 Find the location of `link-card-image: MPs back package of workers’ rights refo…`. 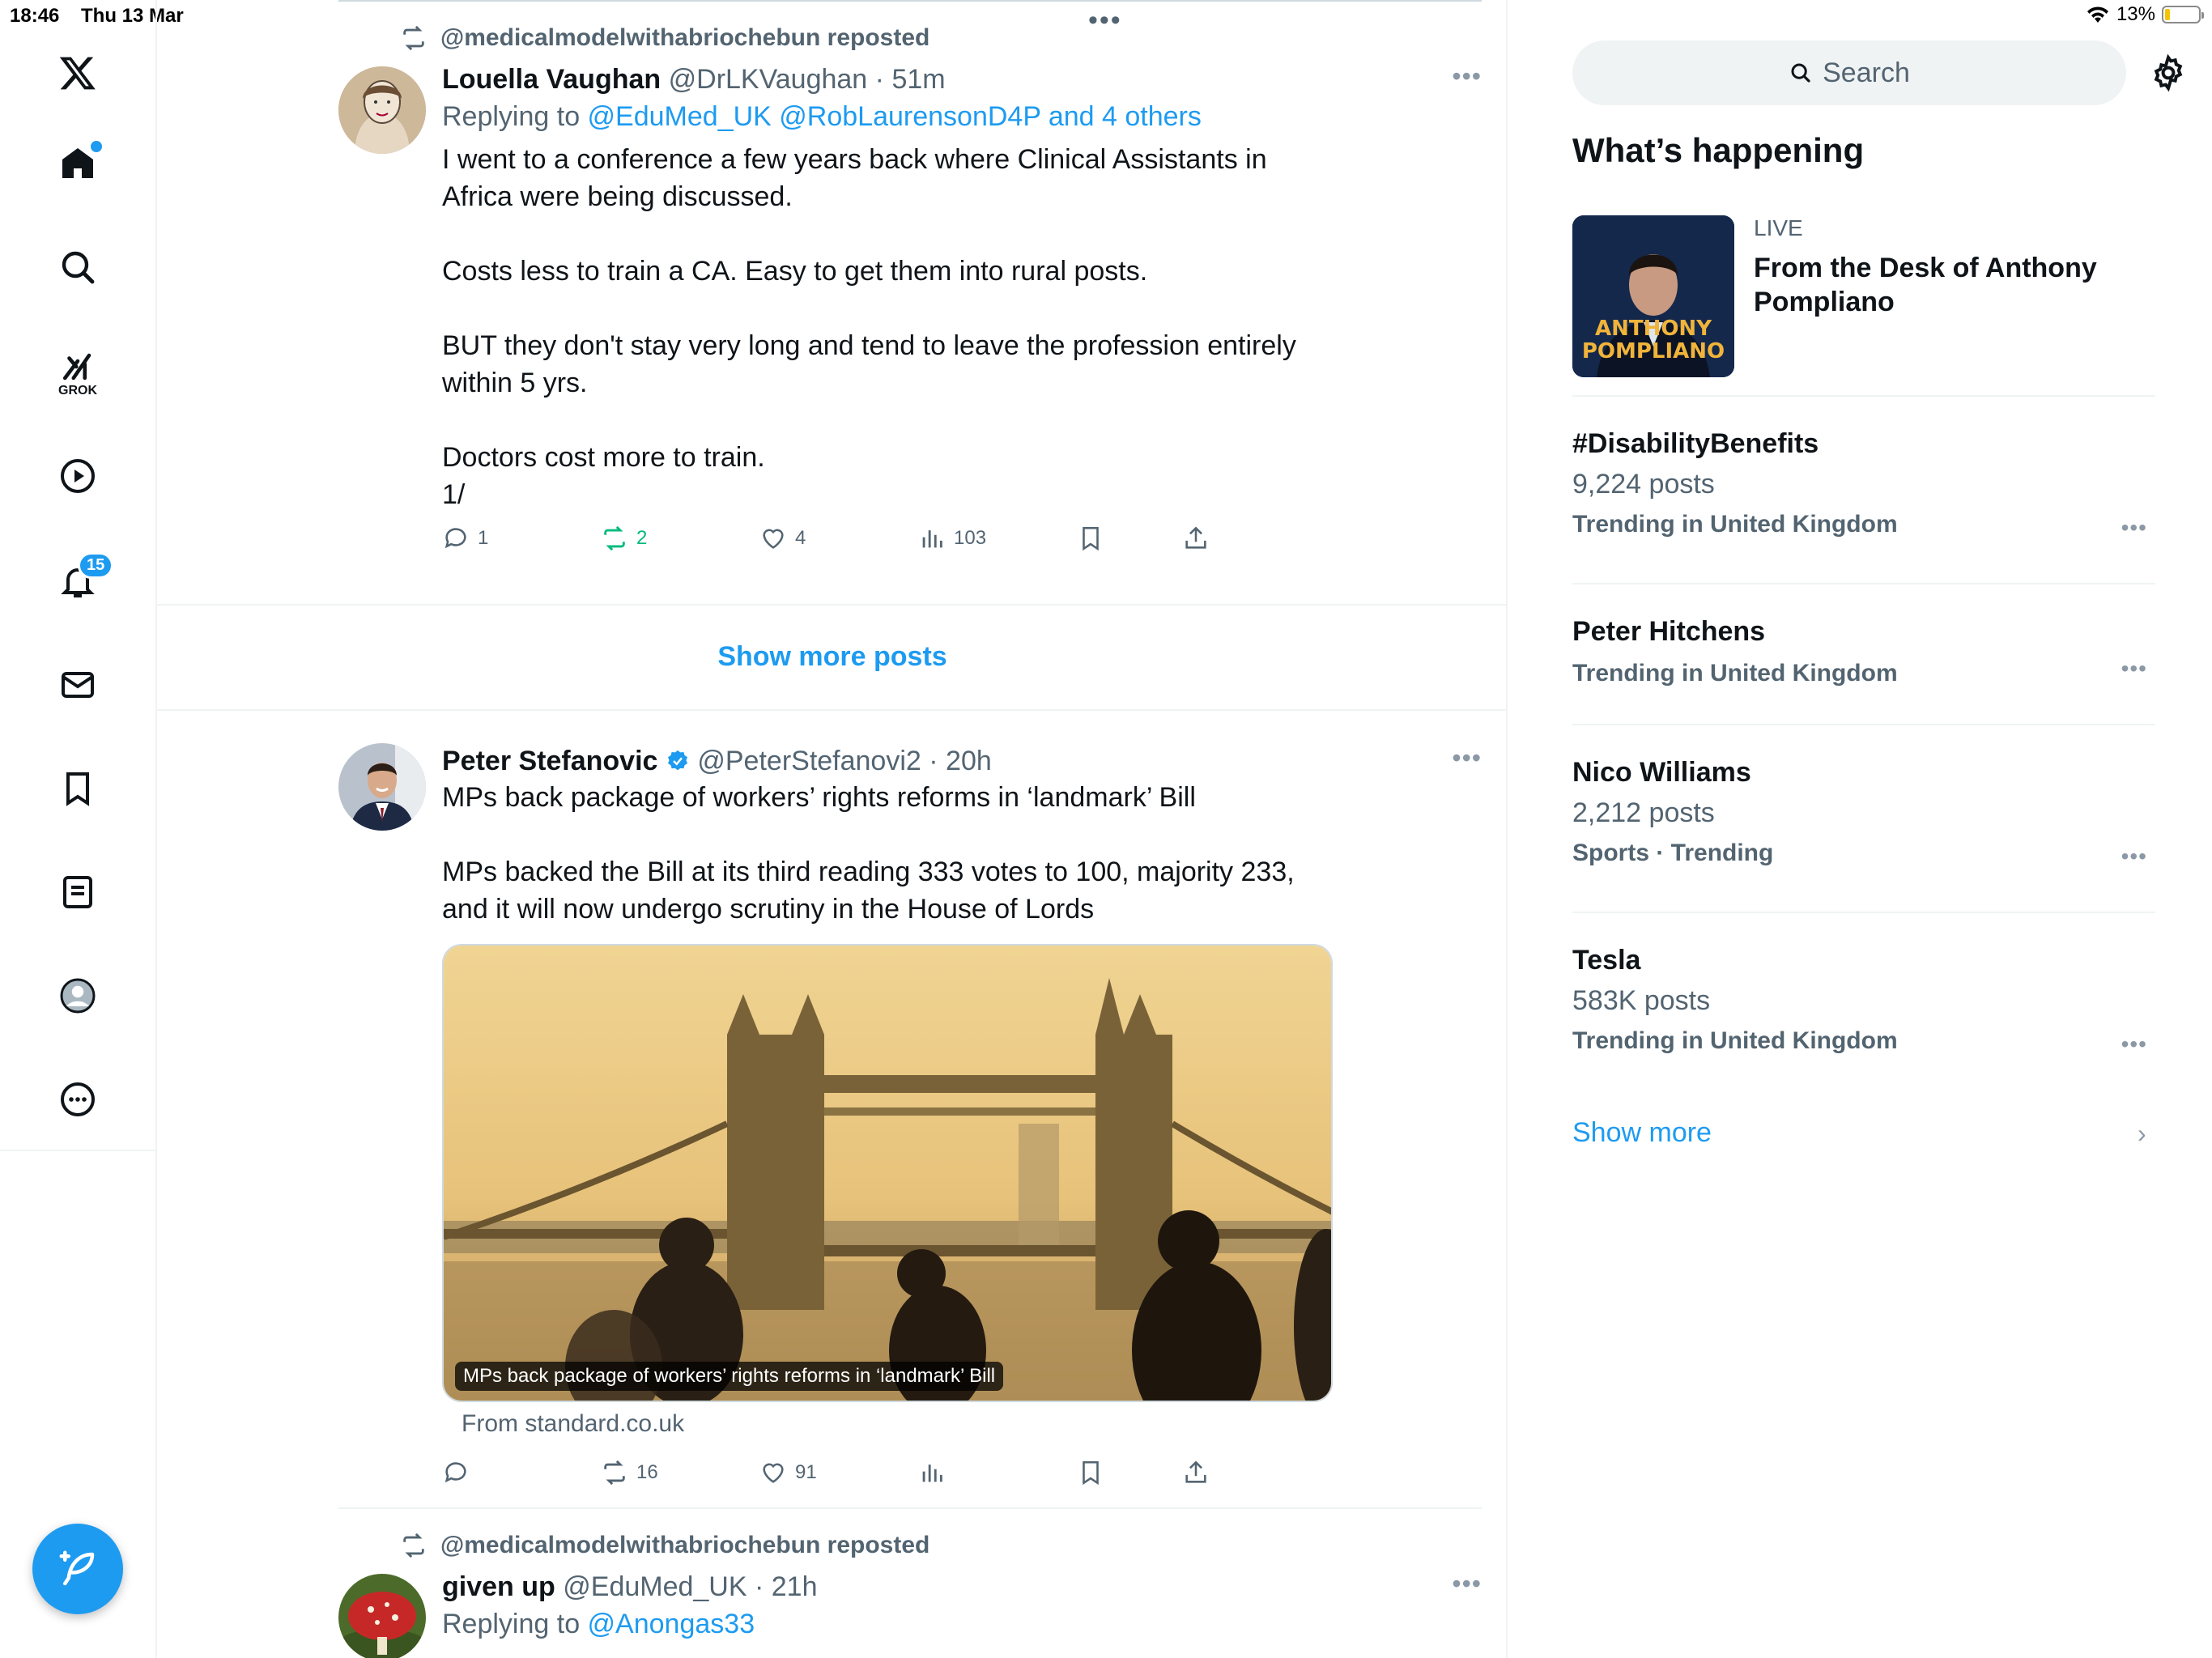

link-card-image: MPs back package of workers’ rights refo… is located at coordinates (887, 1173).